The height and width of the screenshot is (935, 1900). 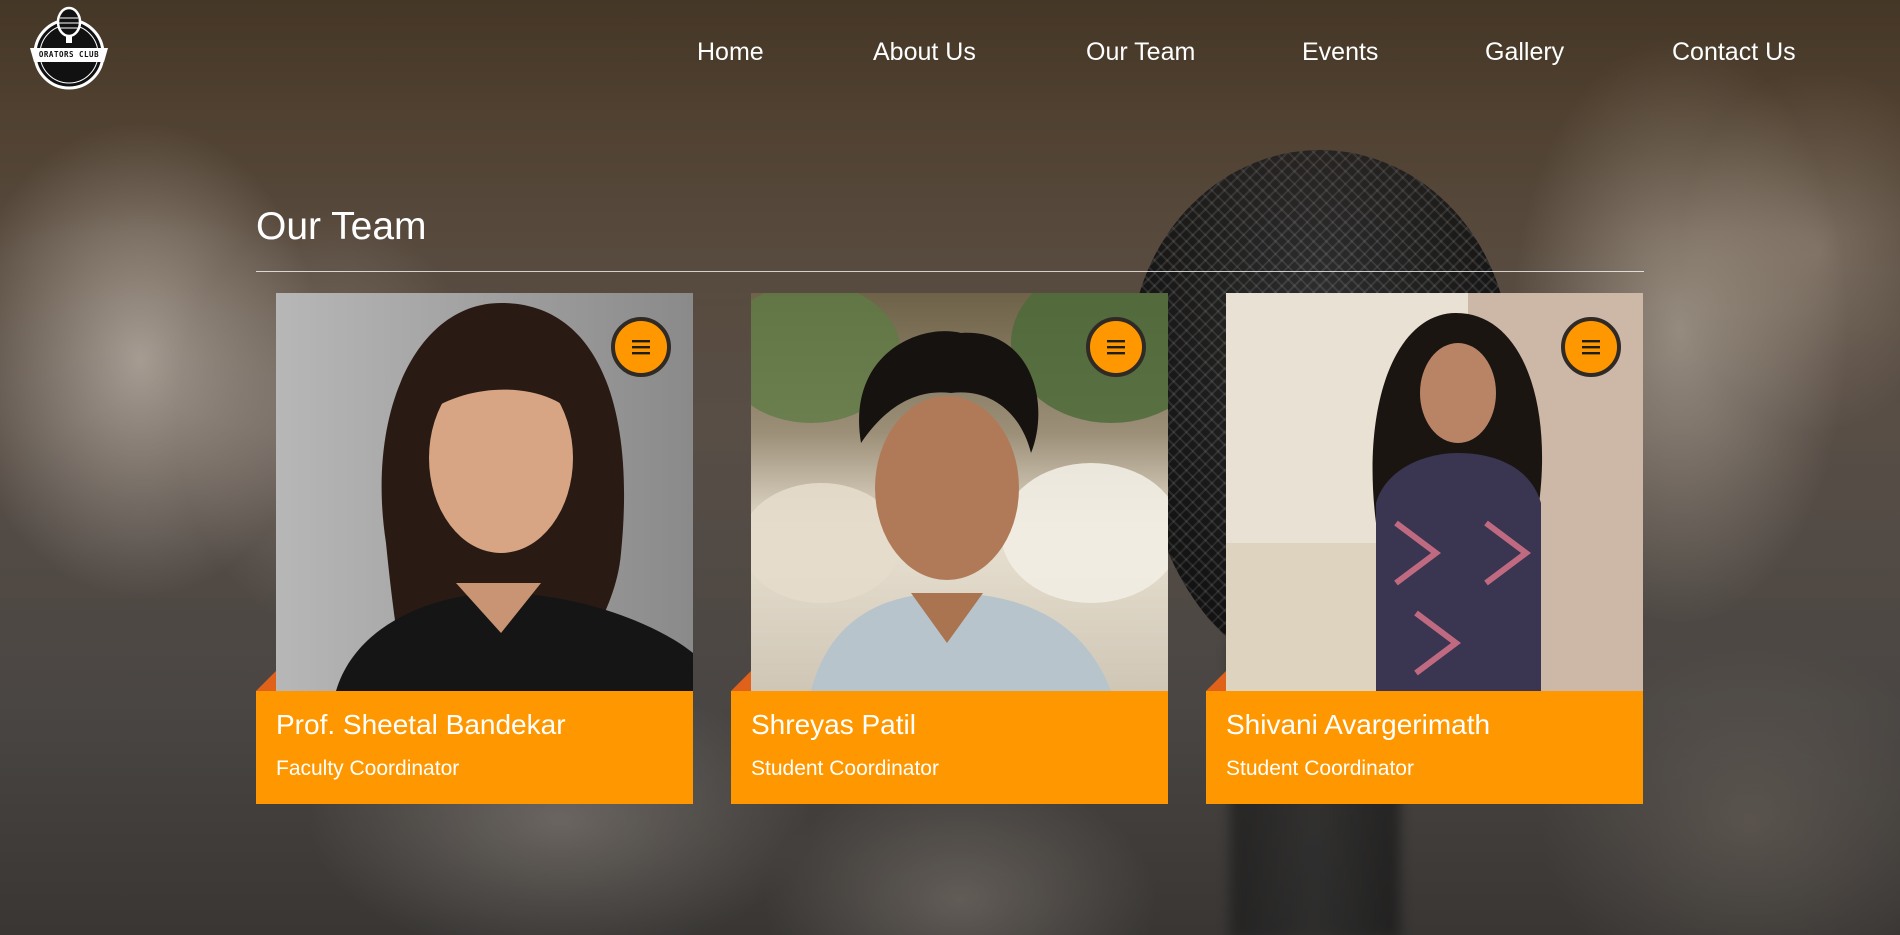 What do you see at coordinates (833, 724) in the screenshot?
I see `member-name: Shreyas Patil` at bounding box center [833, 724].